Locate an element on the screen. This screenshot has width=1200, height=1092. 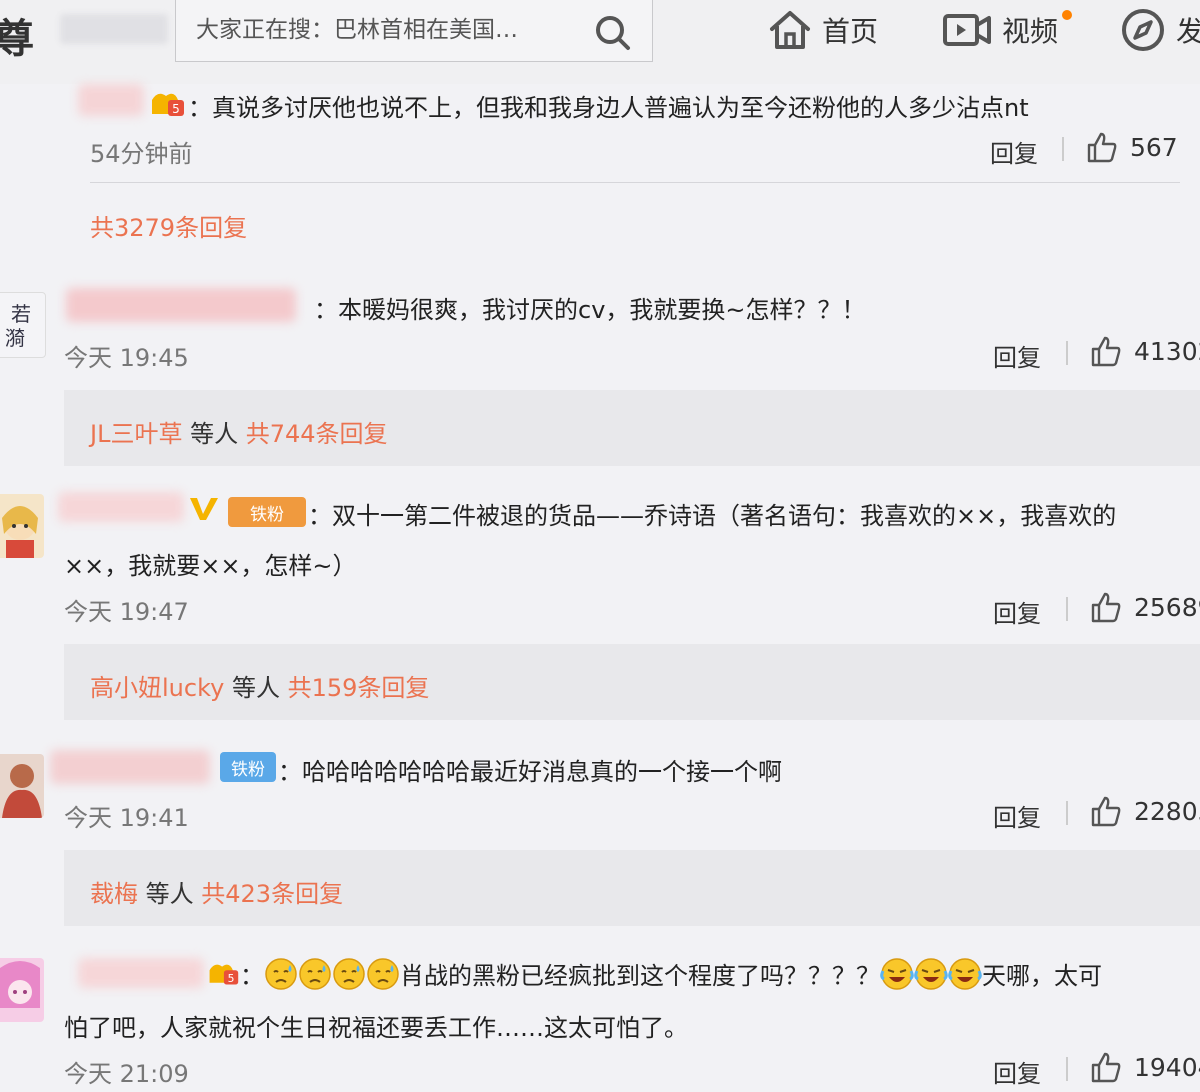
sub-reply-total: 共744条回复 is located at coordinates (317, 434).